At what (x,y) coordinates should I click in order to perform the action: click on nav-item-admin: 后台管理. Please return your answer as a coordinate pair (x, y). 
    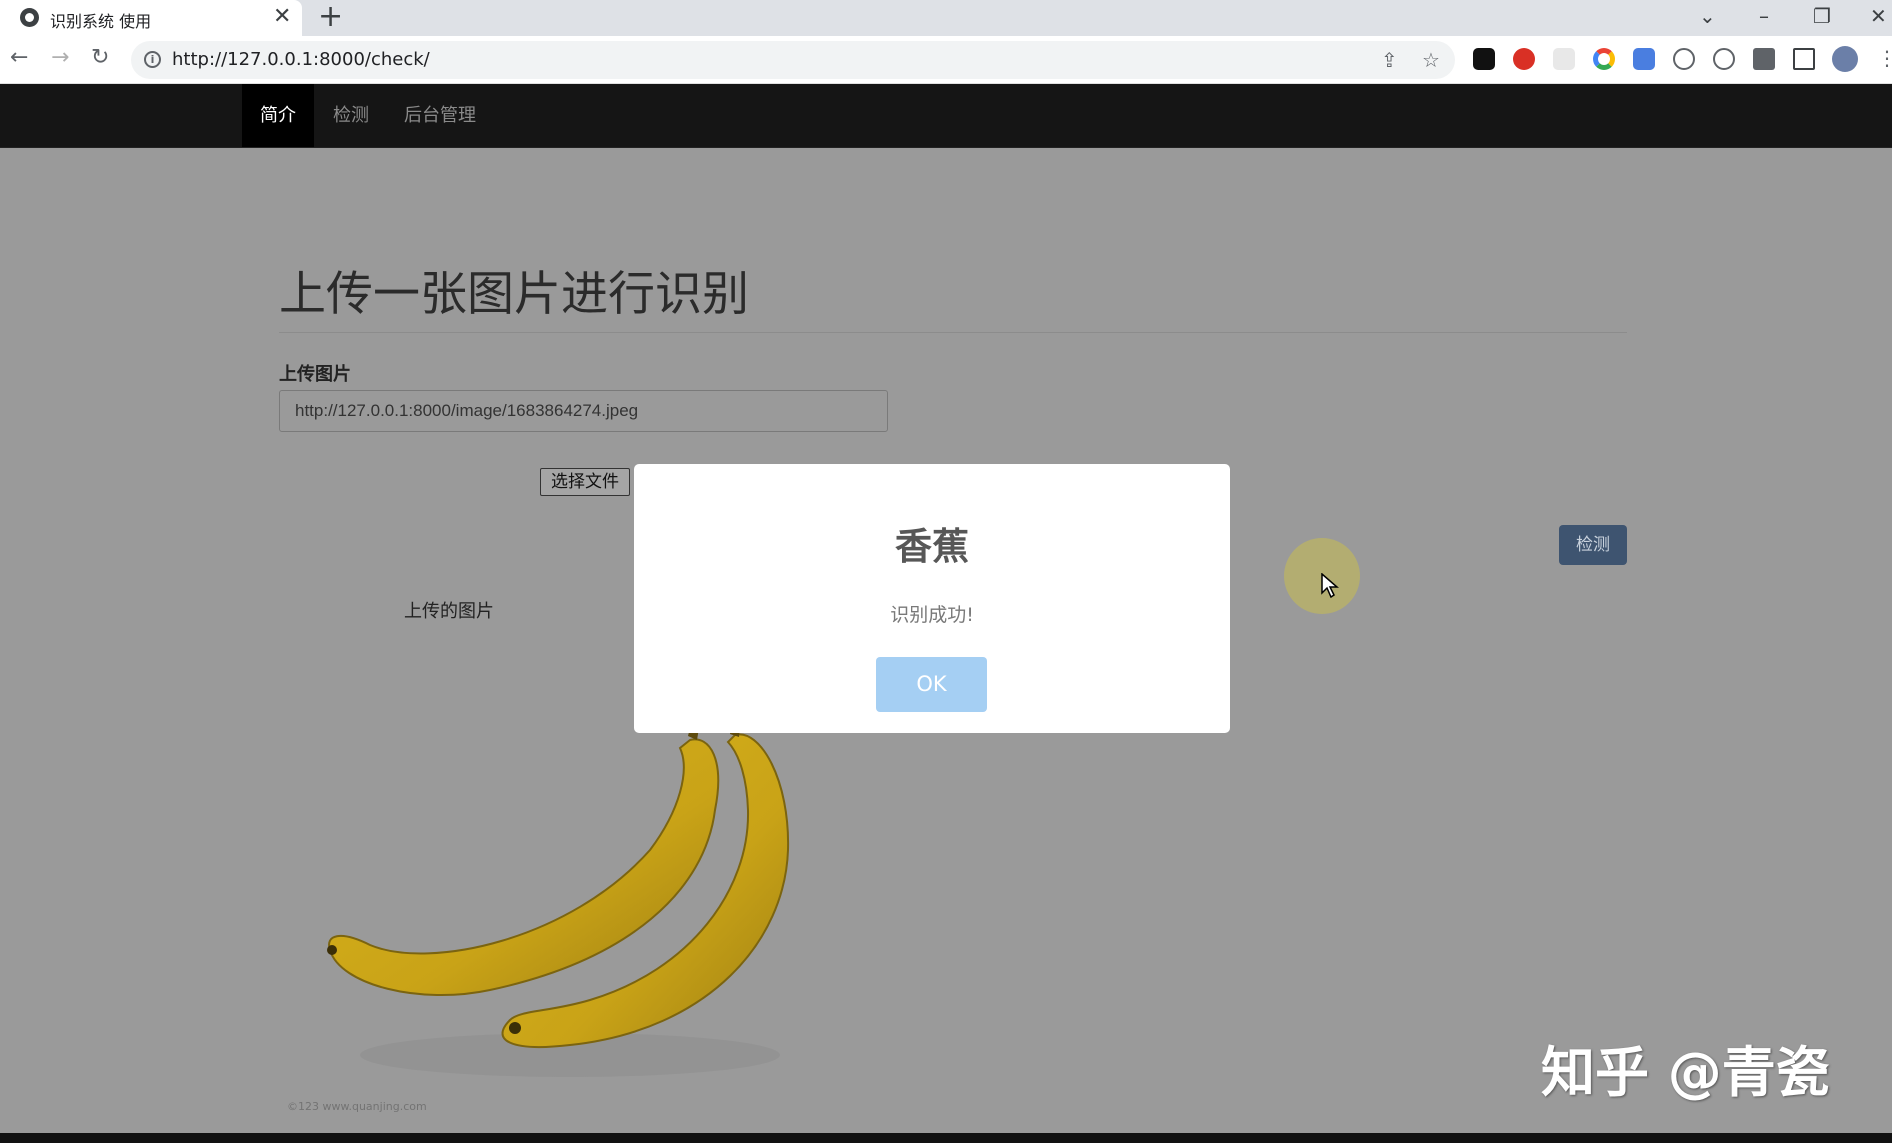
    Looking at the image, I should click on (440, 115).